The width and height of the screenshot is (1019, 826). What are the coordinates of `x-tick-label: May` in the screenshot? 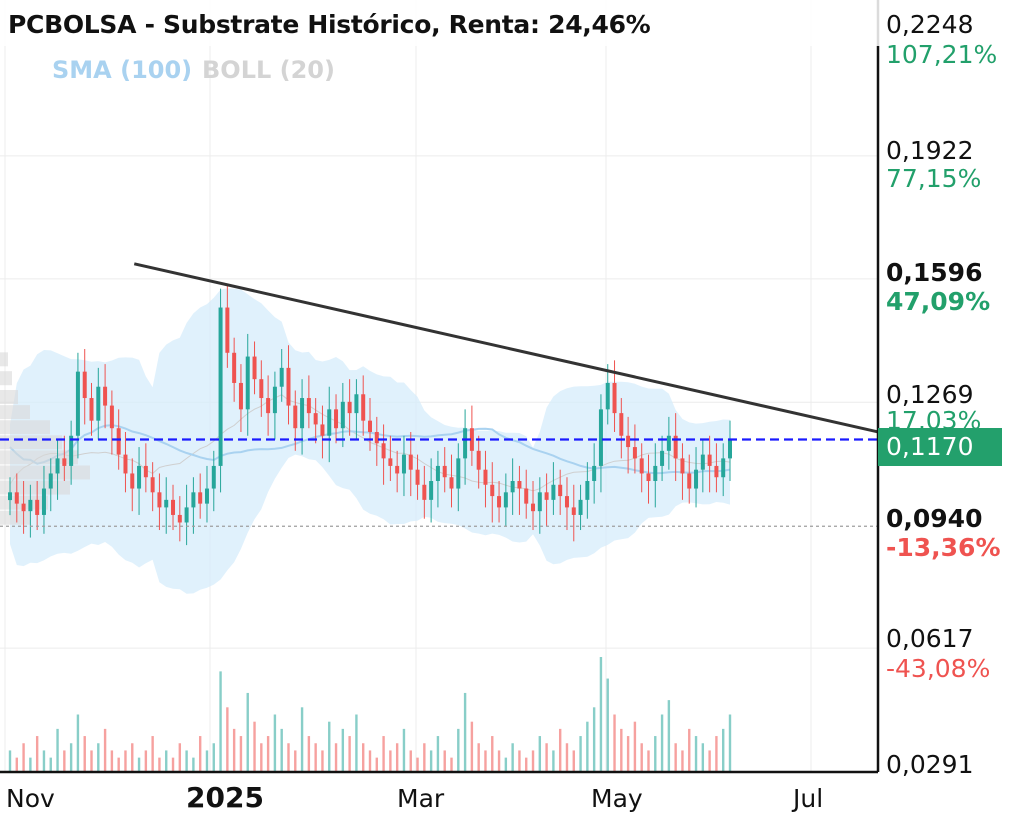 It's located at (617, 798).